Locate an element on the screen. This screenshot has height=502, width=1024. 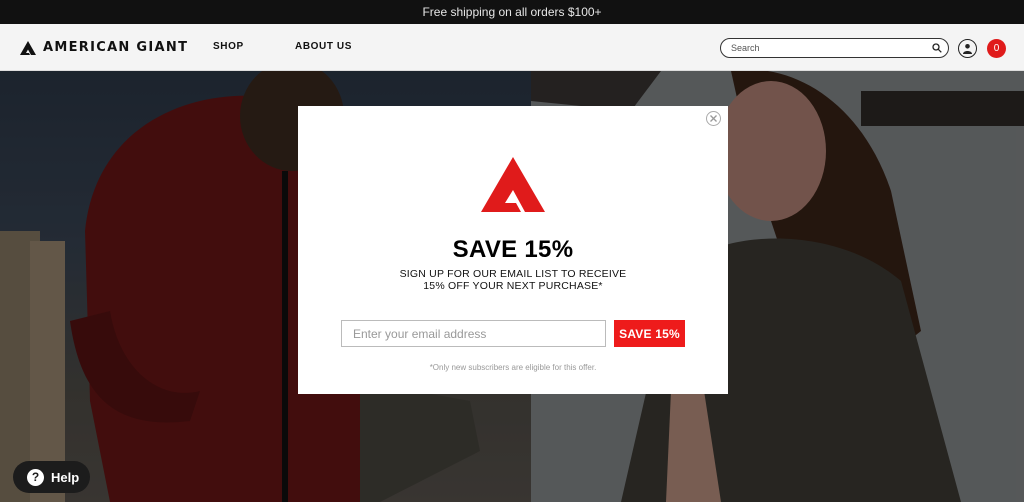
modal-title: SAVE 15% is located at coordinates (513, 249).